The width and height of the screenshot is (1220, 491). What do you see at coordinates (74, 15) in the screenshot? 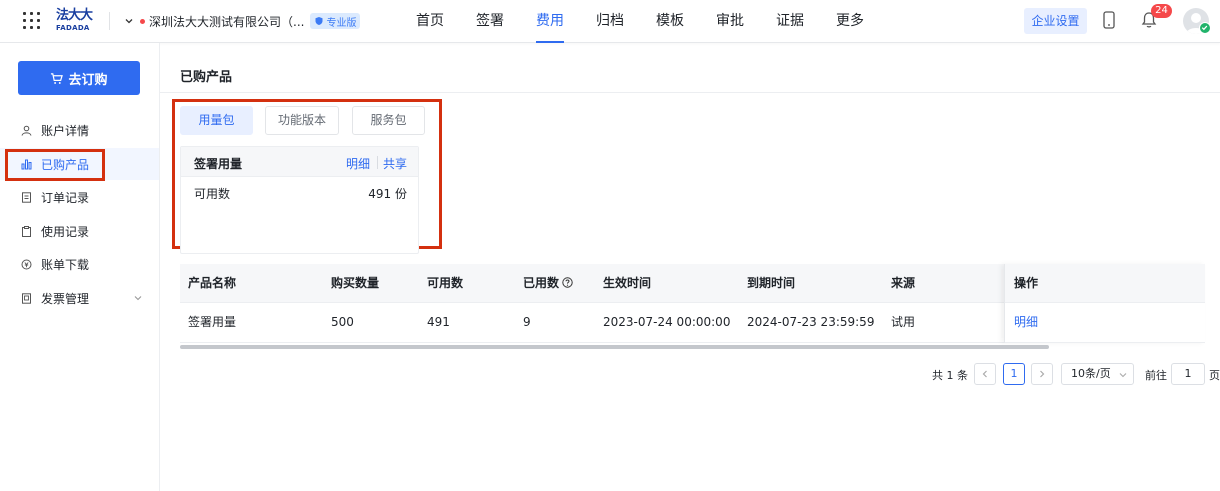
I see `logo-cn: 法大大` at bounding box center [74, 15].